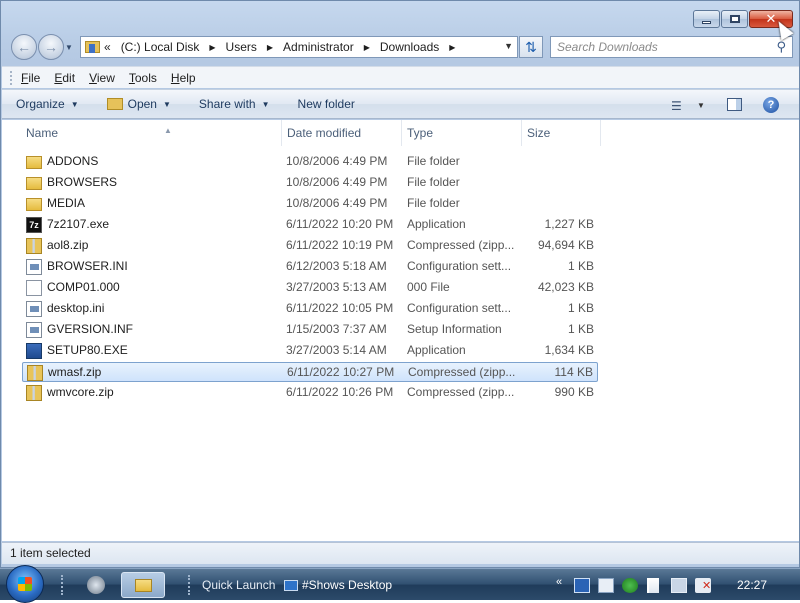 This screenshot has height=603, width=800. I want to click on back-arrow-icon: ←, so click(24, 47).